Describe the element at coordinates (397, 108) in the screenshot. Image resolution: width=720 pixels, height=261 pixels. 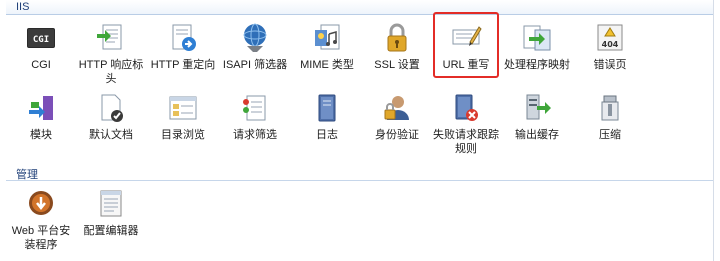
I see `authentication-icon` at that location.